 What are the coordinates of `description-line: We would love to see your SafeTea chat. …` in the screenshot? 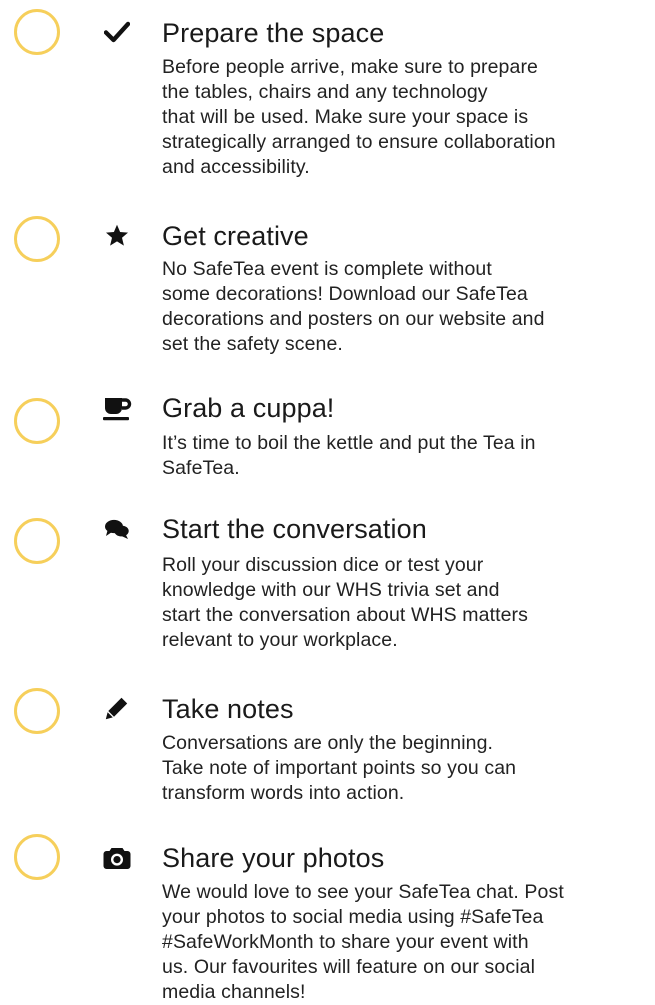 It's located at (363, 892).